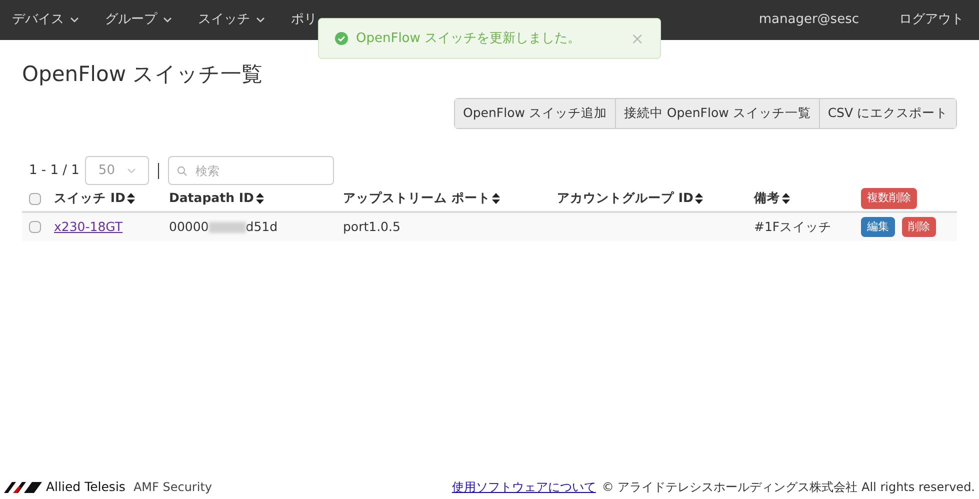 This screenshot has height=499, width=979. I want to click on nav-menu-item: スイッチ, so click(231, 20).